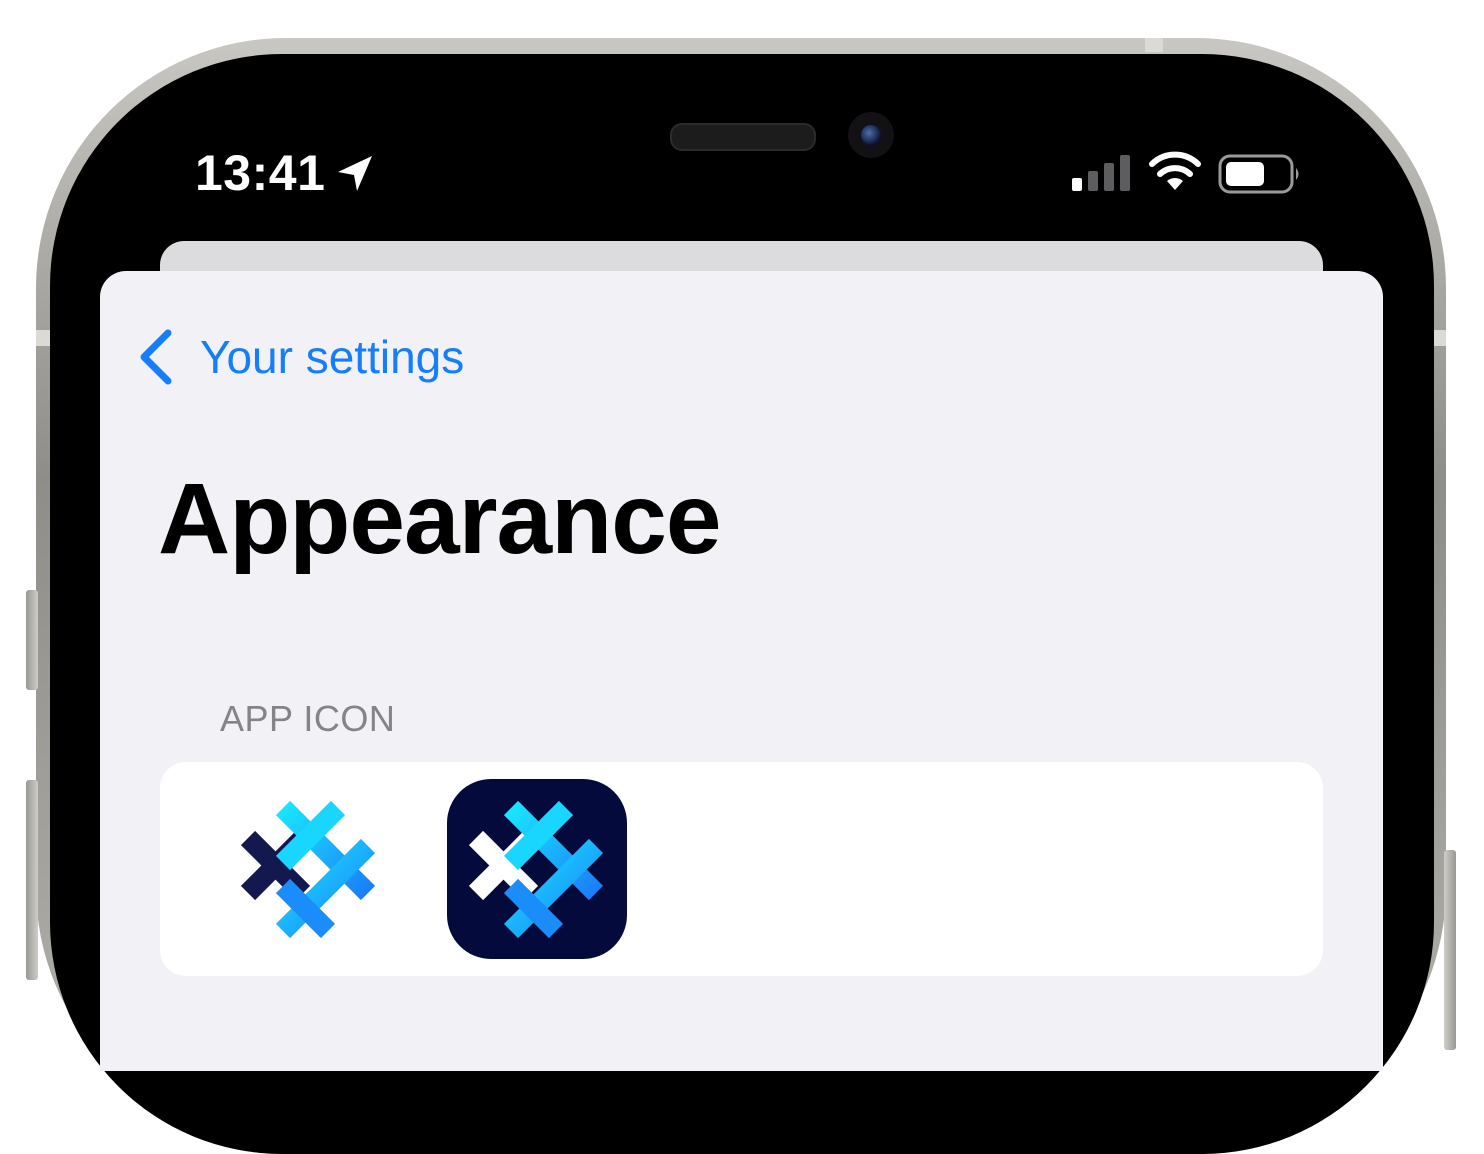  I want to click on app-logo-icon, so click(308, 869).